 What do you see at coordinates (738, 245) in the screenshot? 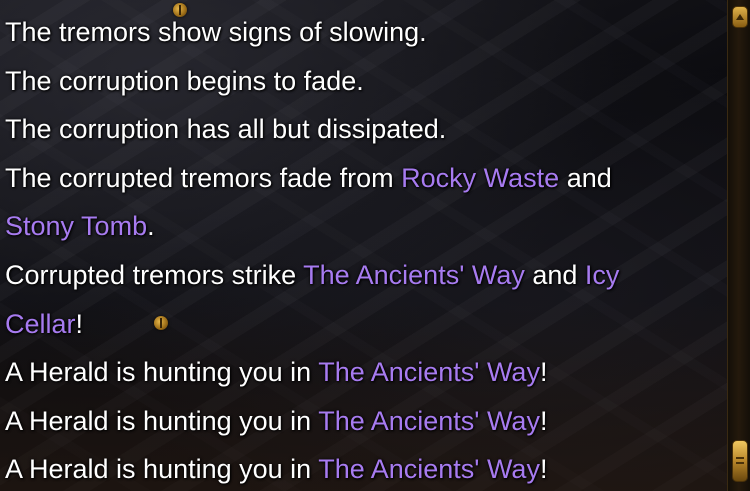
I see `log-scrollbar` at bounding box center [738, 245].